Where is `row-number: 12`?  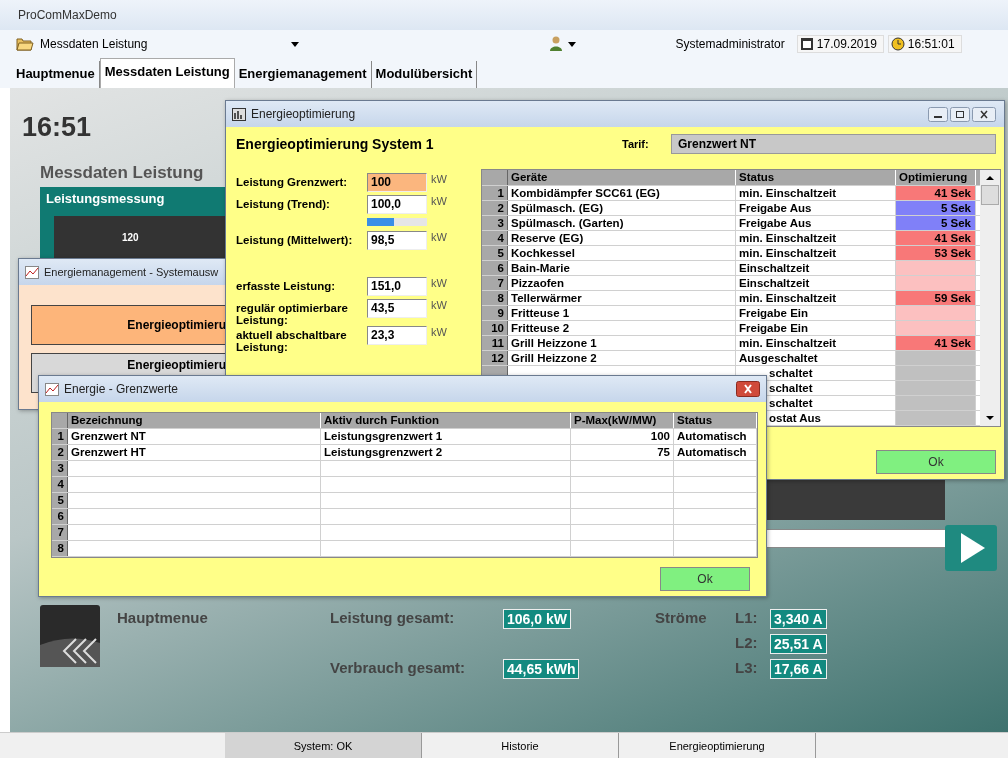
row-number: 12 is located at coordinates (495, 358).